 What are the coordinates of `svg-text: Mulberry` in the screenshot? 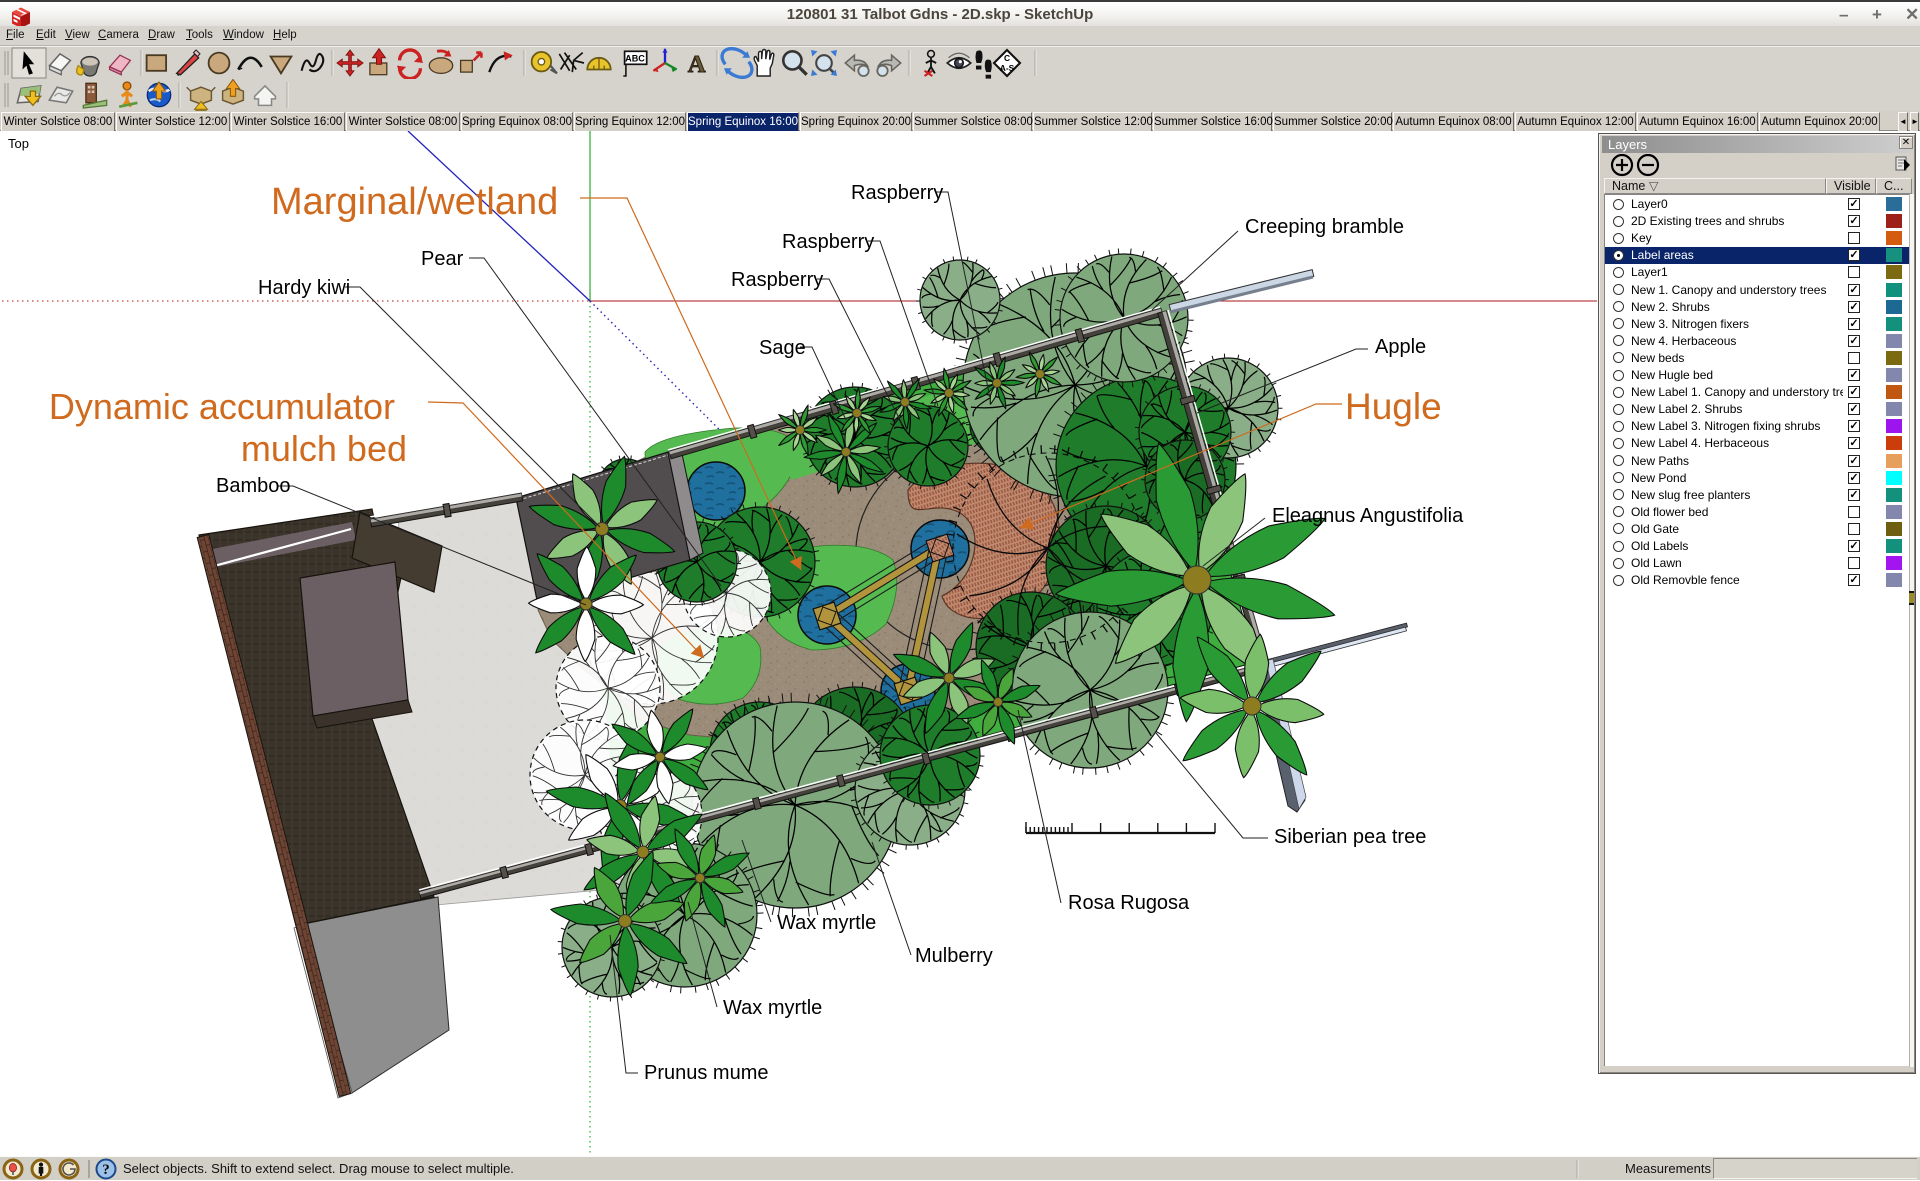 It's located at (954, 956).